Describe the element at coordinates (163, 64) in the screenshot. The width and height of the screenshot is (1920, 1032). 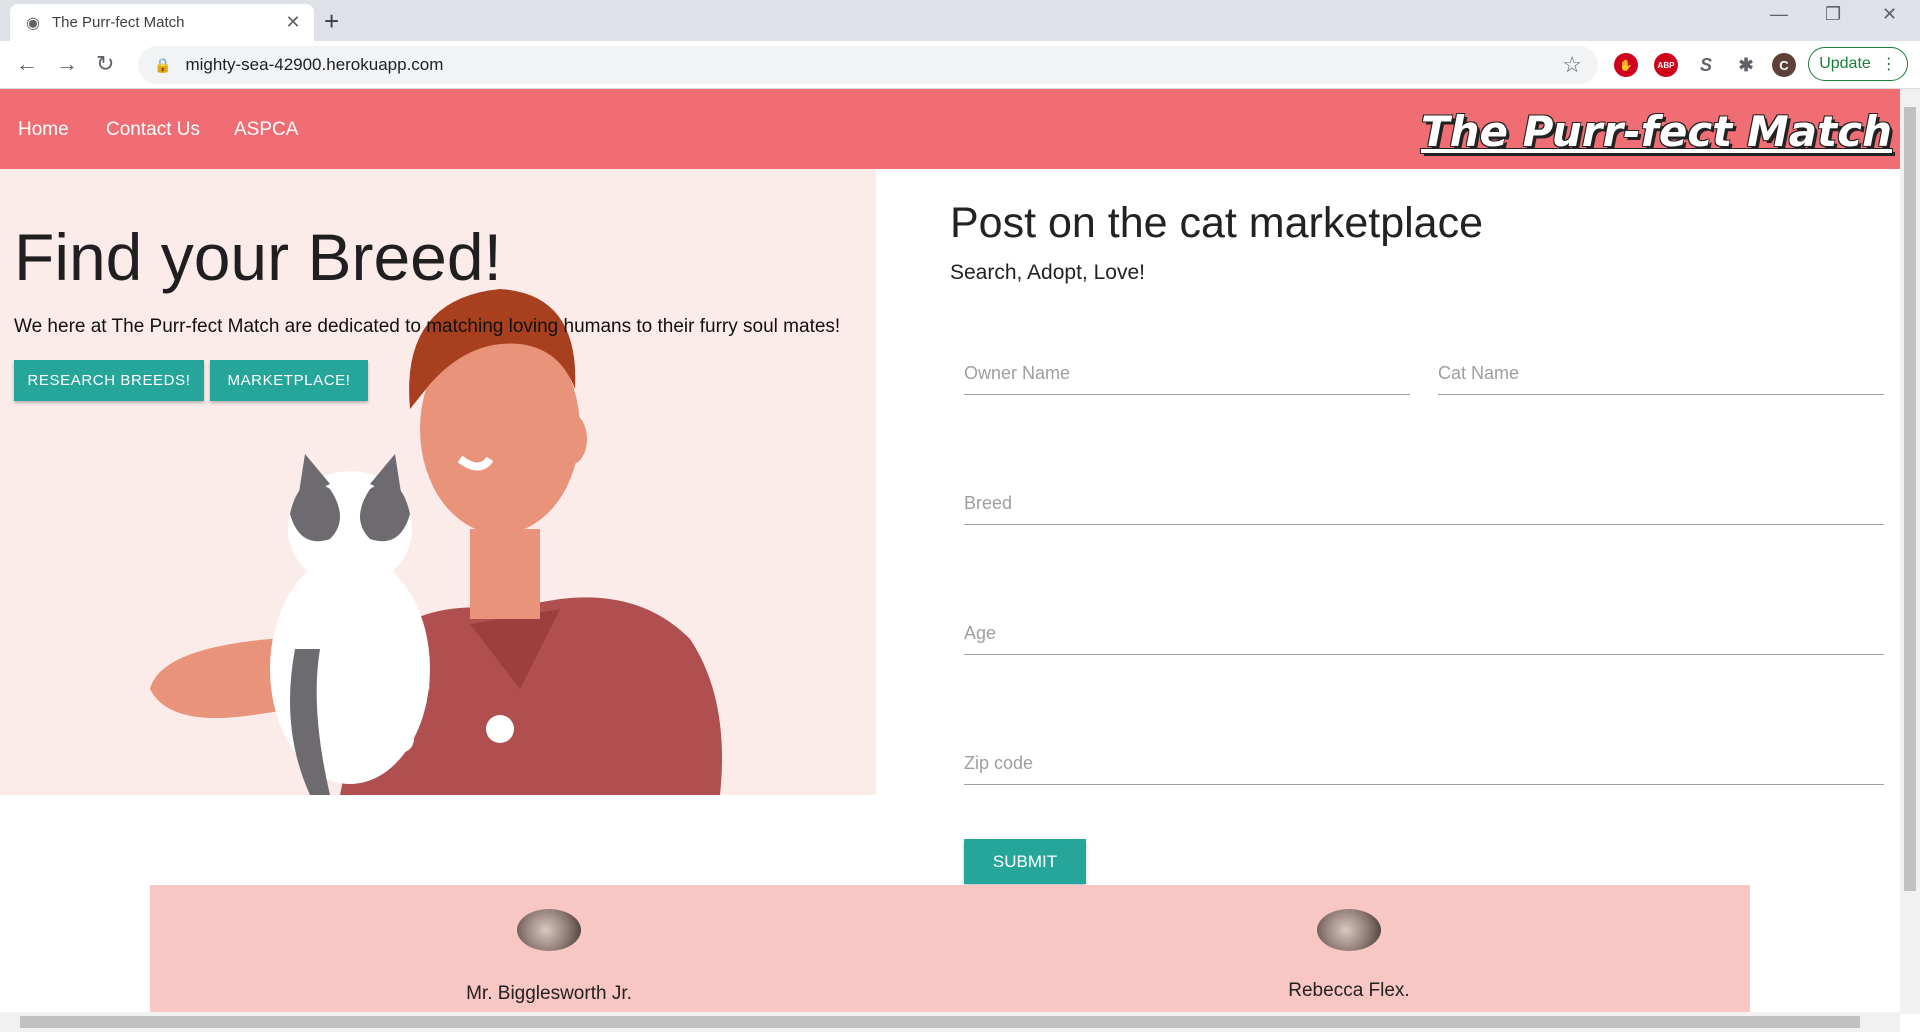
I see `lock-icon: 🔒` at that location.